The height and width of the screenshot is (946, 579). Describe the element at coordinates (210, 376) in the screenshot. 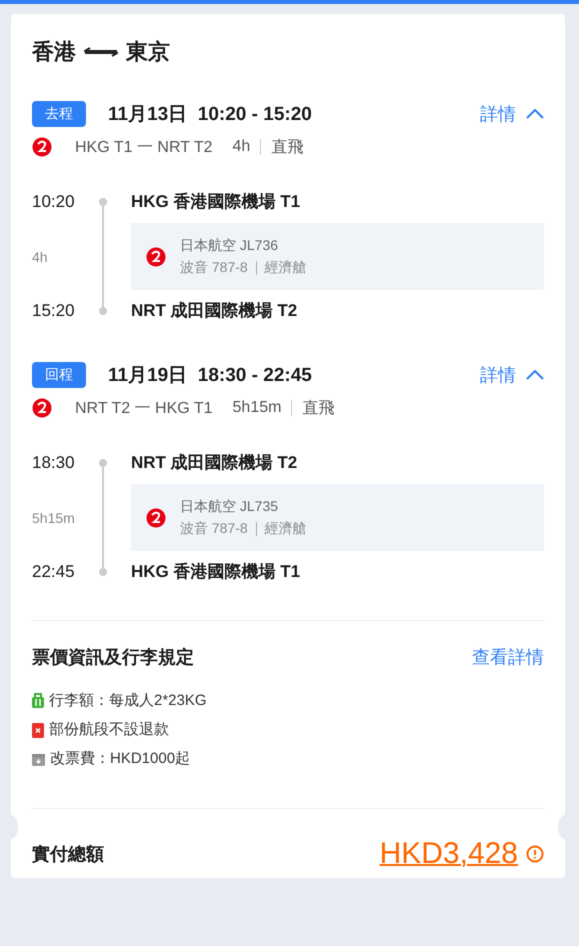

I see `flight-date-time: 11月19日 18:30 - 22:45` at that location.